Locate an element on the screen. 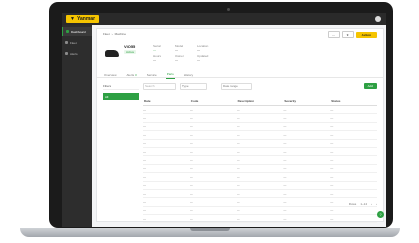 This screenshot has width=419, height=243. meta-hours: Hours — is located at coordinates (157, 58).